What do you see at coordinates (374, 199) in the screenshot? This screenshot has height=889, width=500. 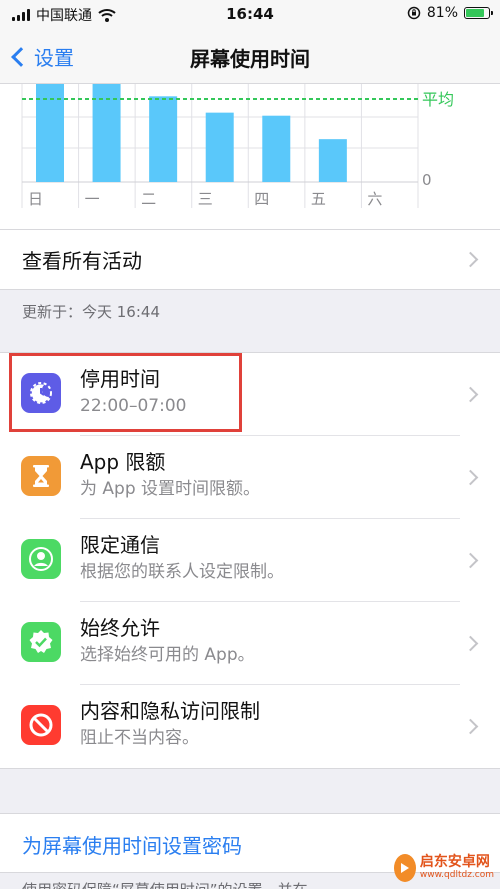 I see `category-label: 六` at bounding box center [374, 199].